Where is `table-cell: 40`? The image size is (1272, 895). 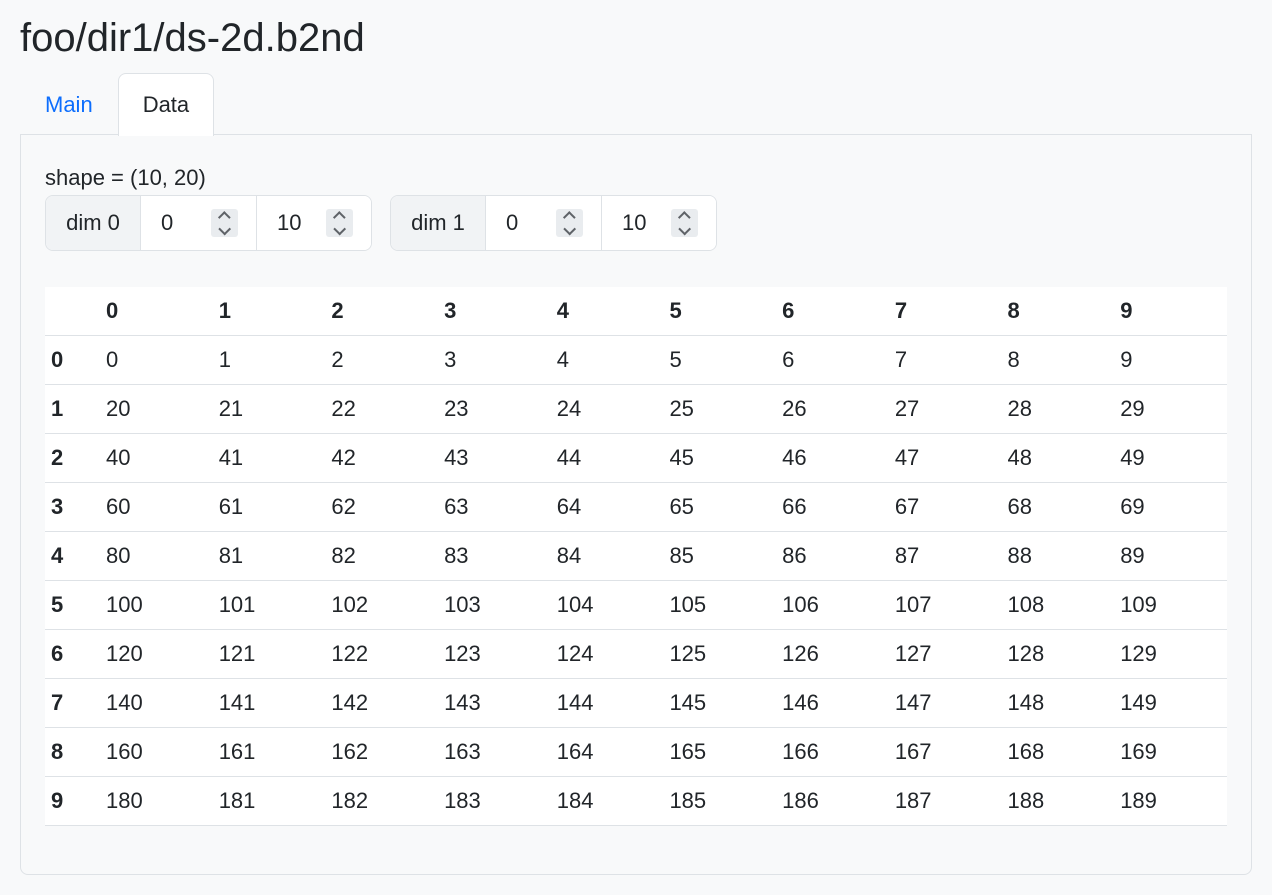 table-cell: 40 is located at coordinates (156, 458).